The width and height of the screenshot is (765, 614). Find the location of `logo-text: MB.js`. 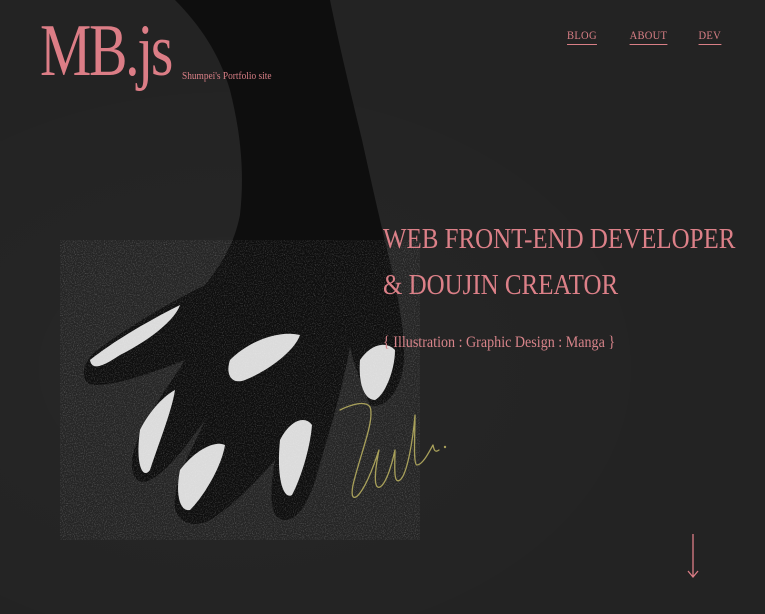

logo-text: MB.js is located at coordinates (106, 51).